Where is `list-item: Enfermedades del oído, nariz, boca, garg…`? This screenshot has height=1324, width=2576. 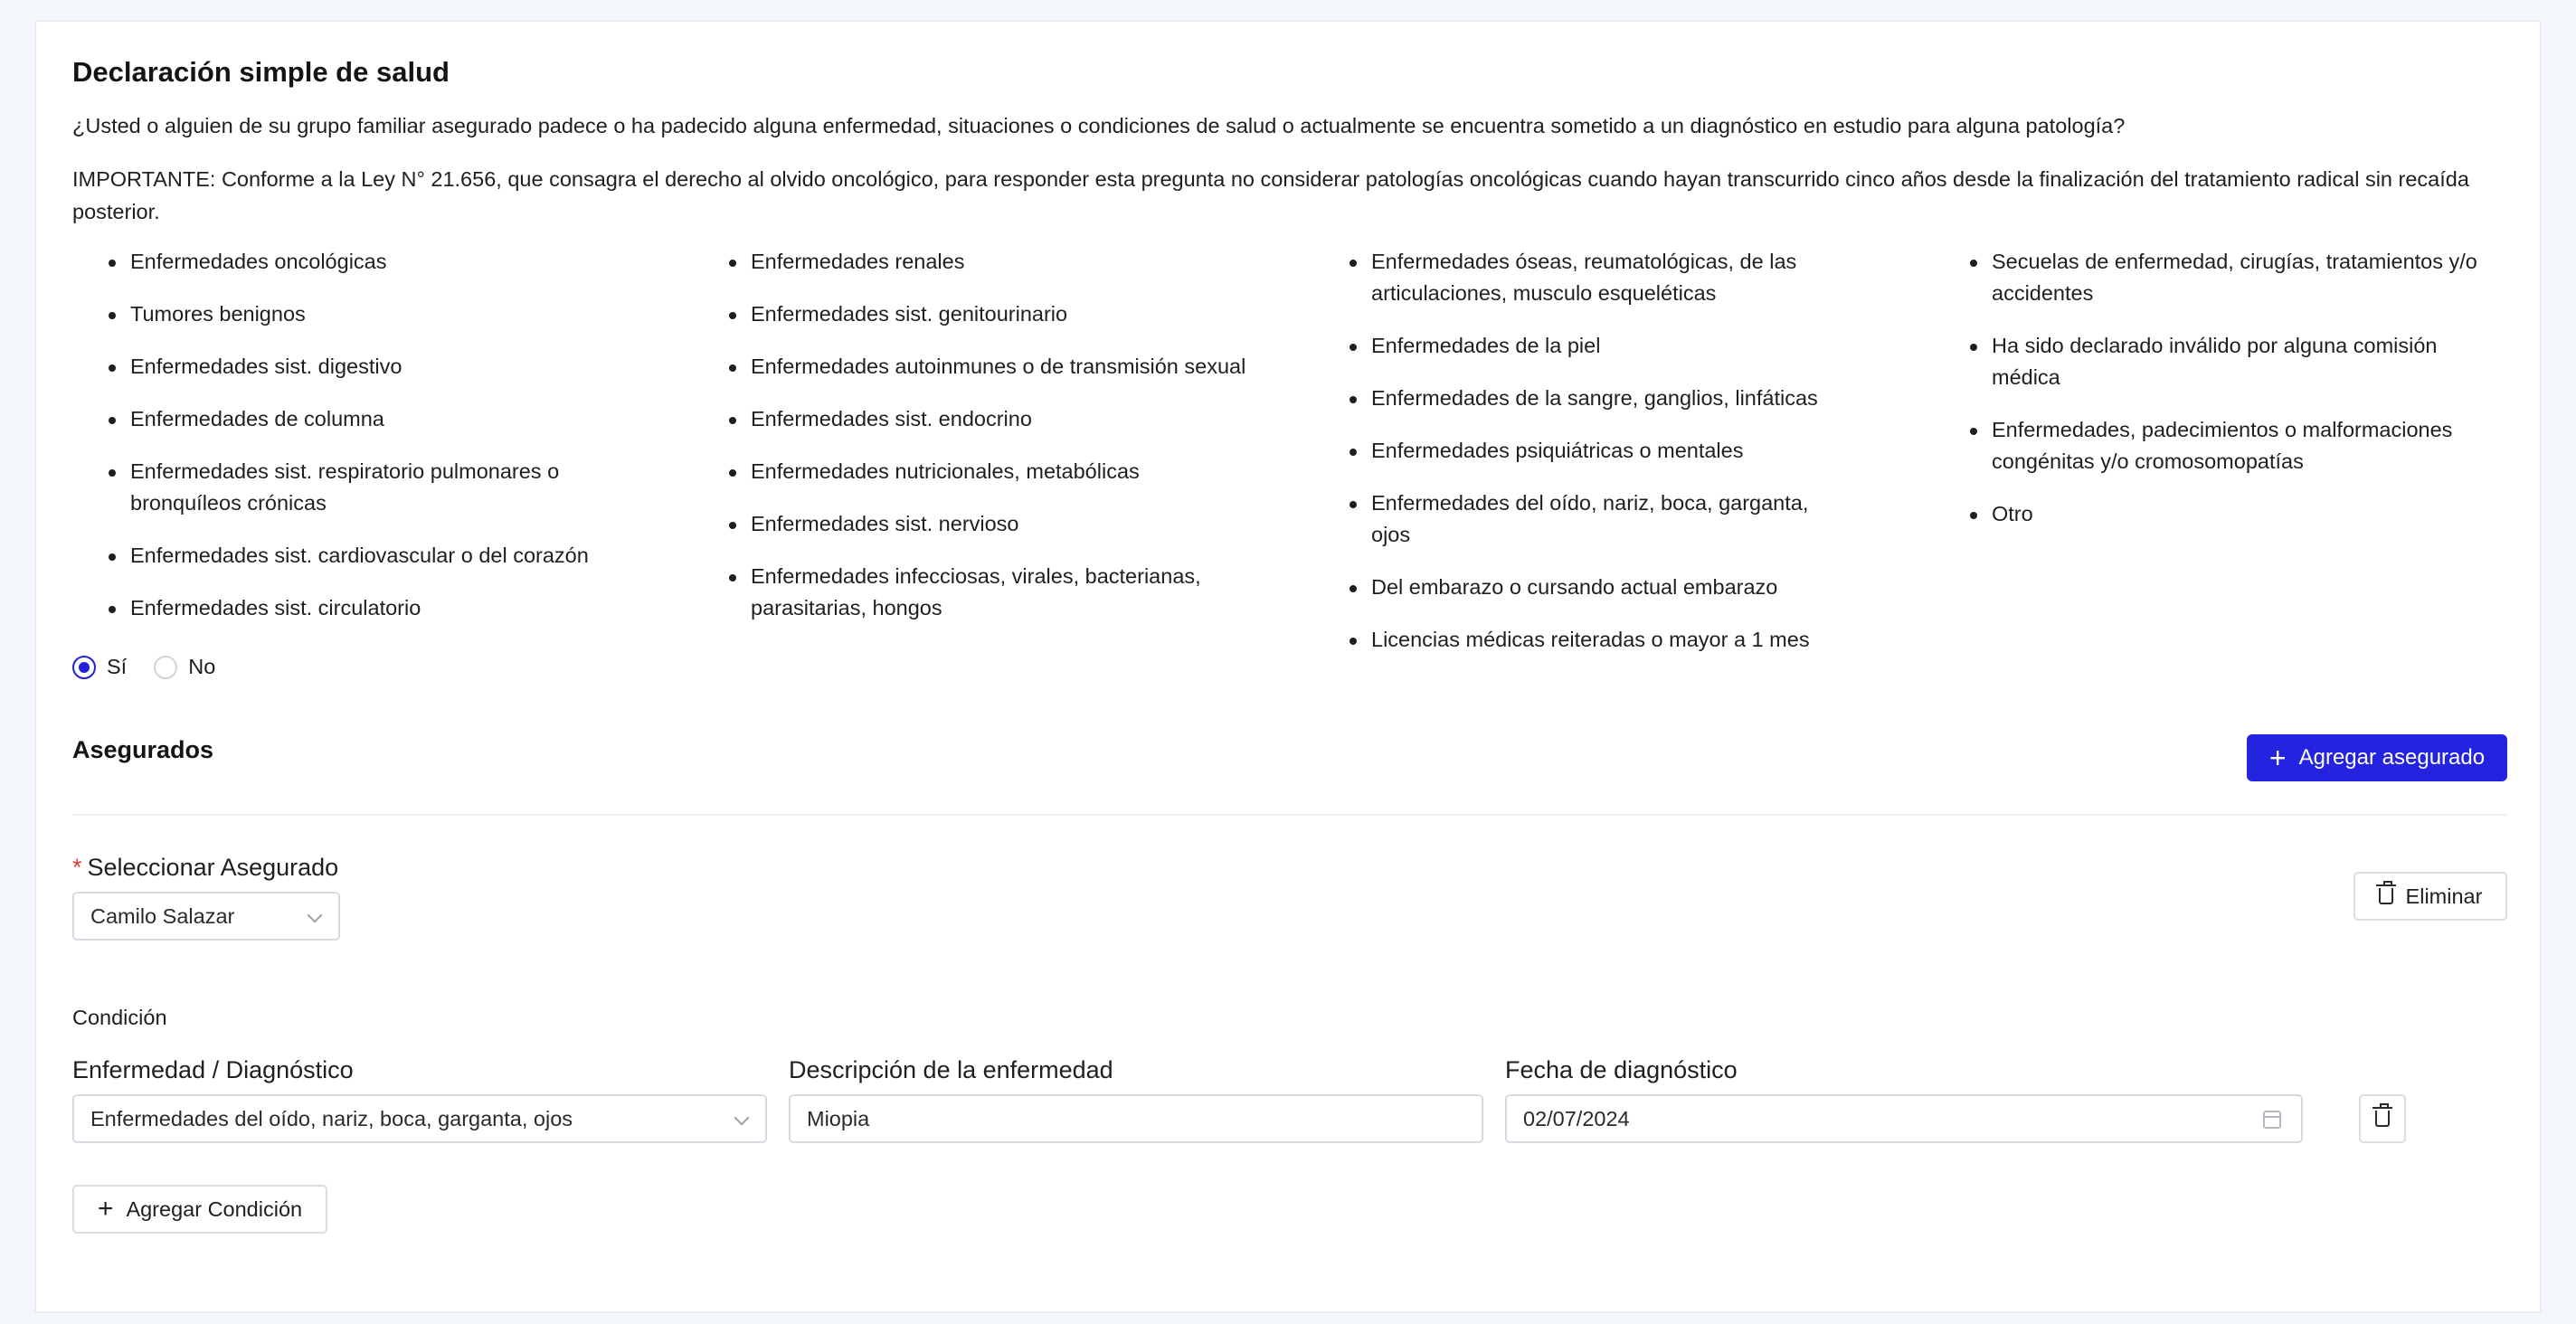 list-item: Enfermedades del oído, nariz, boca, garg… is located at coordinates (1575, 519).